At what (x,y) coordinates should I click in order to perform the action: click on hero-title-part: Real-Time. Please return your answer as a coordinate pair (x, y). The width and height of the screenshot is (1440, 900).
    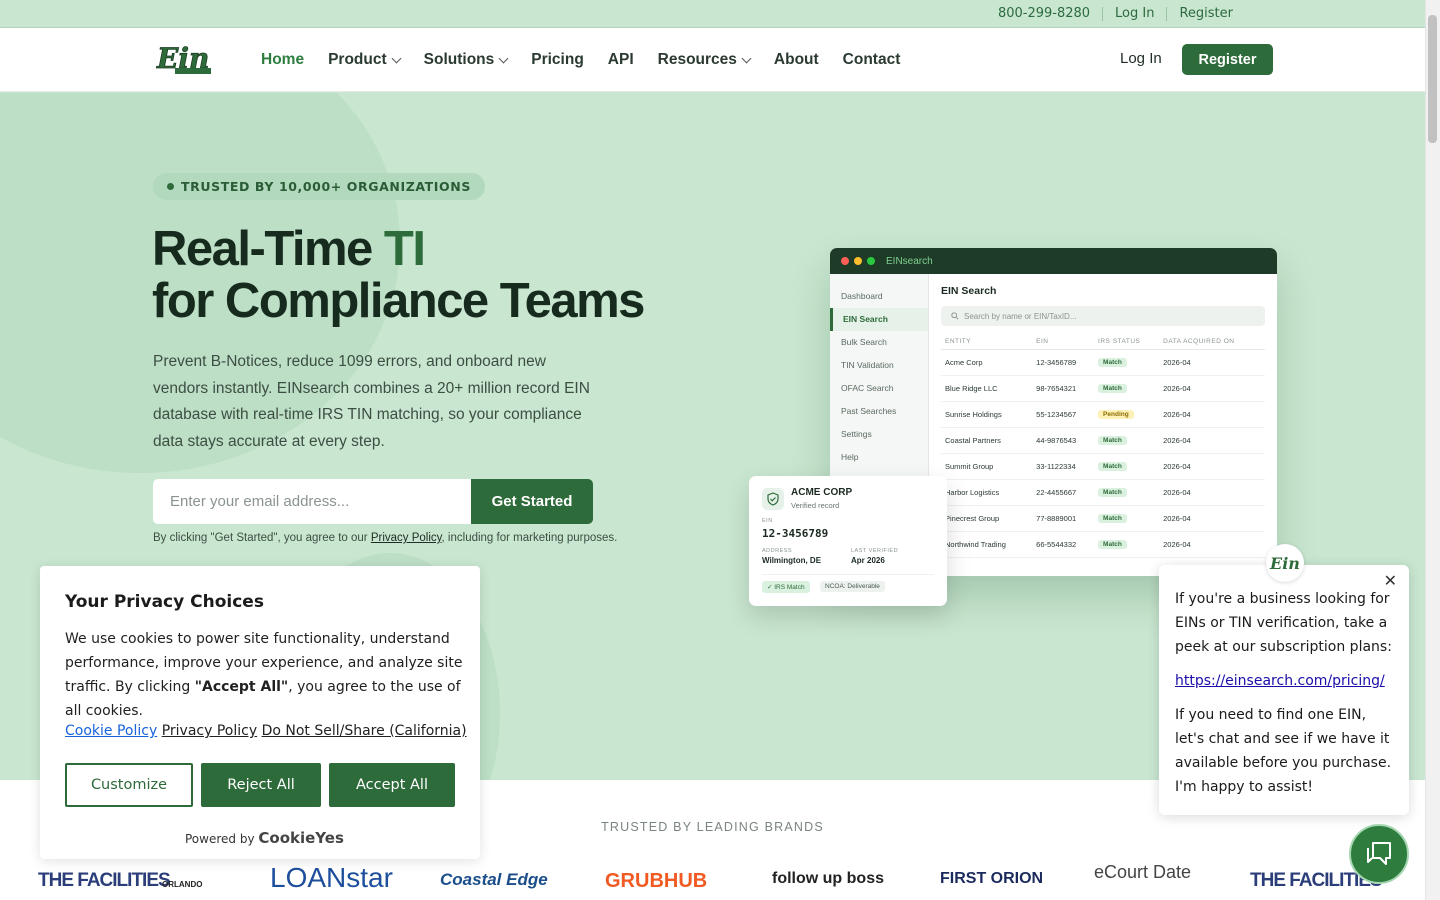
    Looking at the image, I should click on (268, 249).